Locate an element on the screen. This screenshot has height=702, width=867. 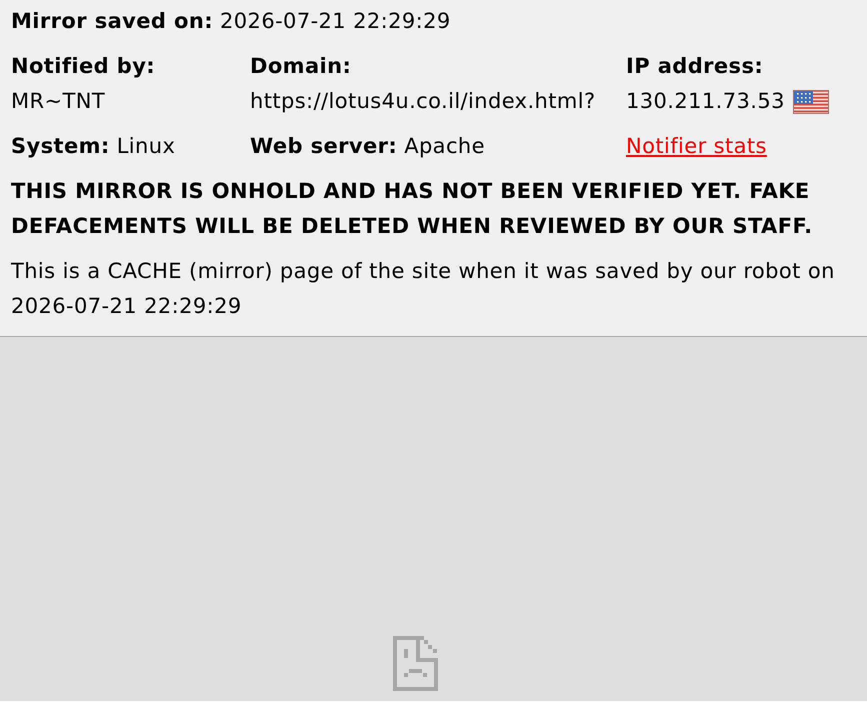
flag-icon is located at coordinates (810, 102).